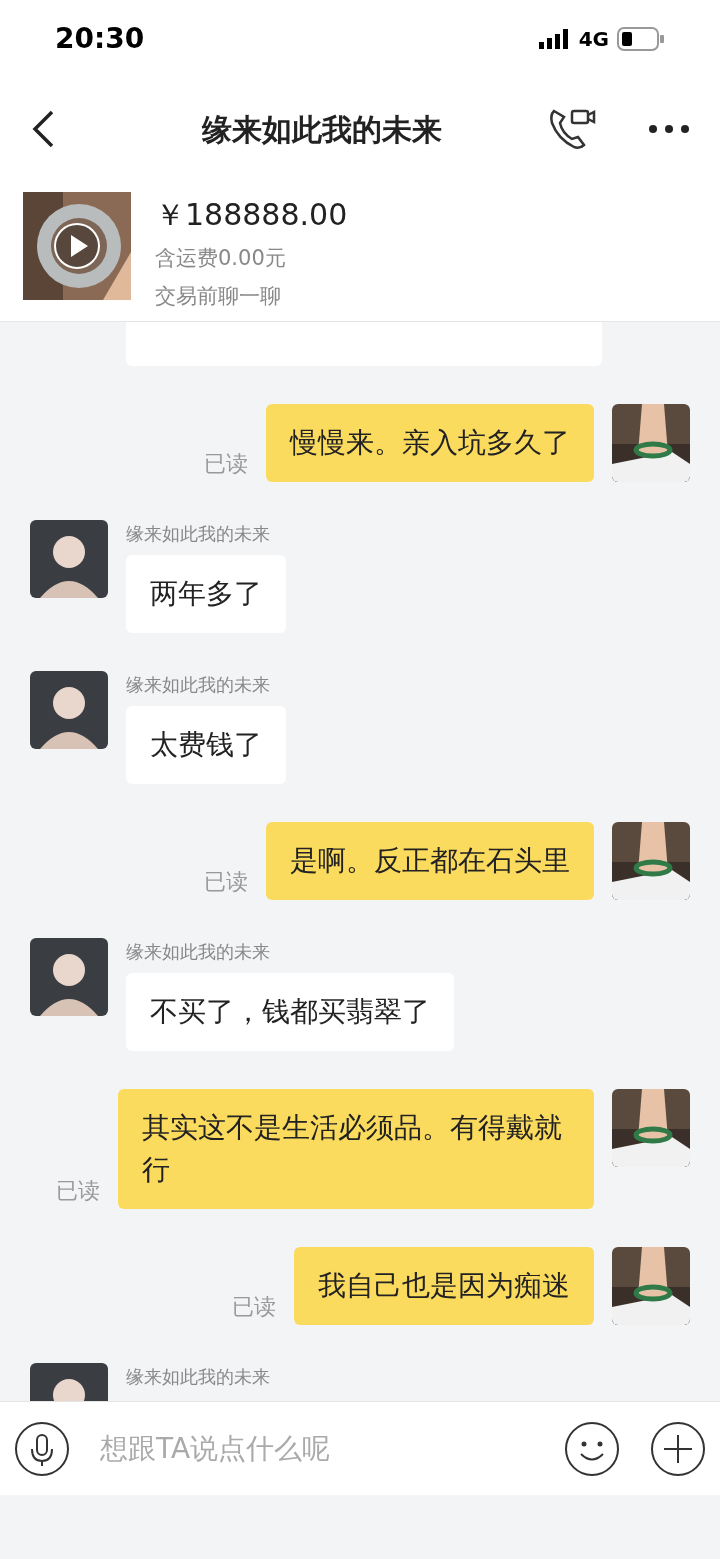  I want to click on shipping-fee: 含运费0.00元, so click(221, 258).